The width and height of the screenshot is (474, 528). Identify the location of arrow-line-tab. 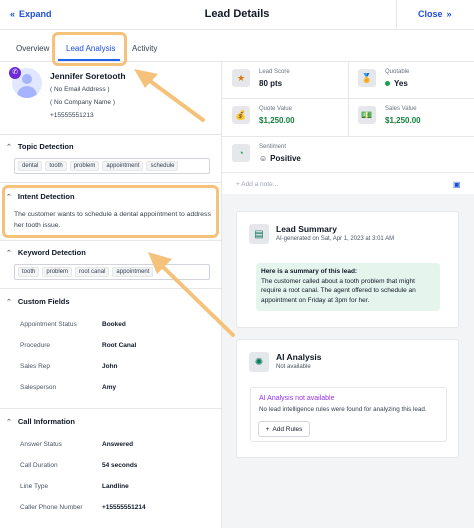
(174, 99).